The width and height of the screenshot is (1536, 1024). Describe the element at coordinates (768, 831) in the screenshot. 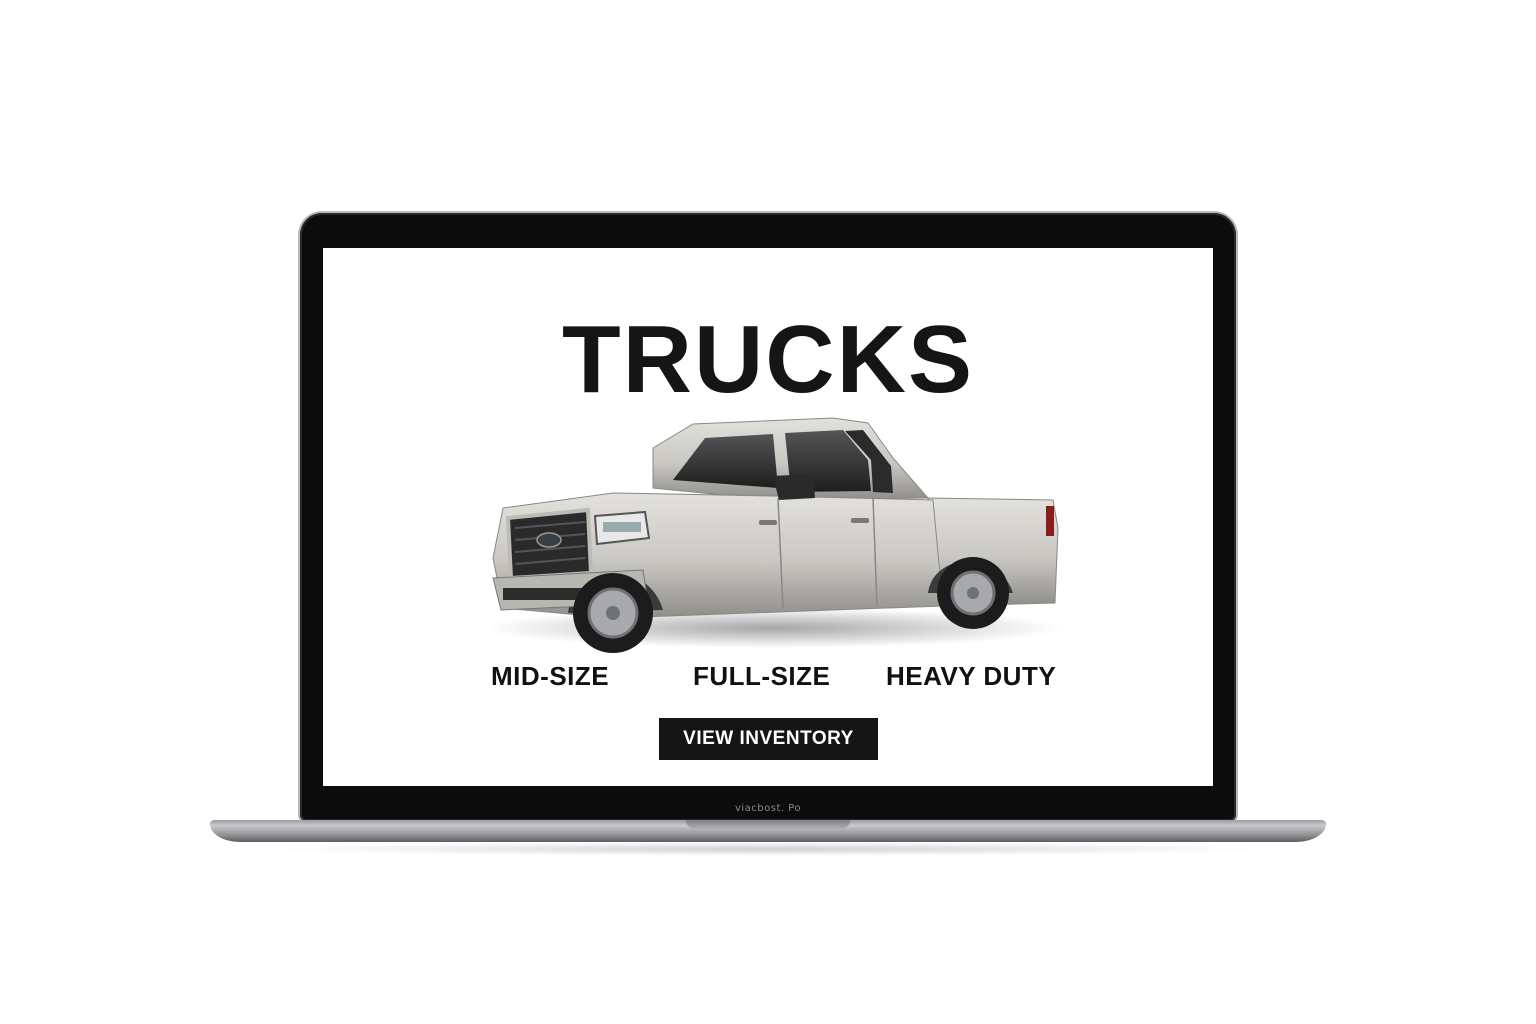

I see `laptop-base` at that location.